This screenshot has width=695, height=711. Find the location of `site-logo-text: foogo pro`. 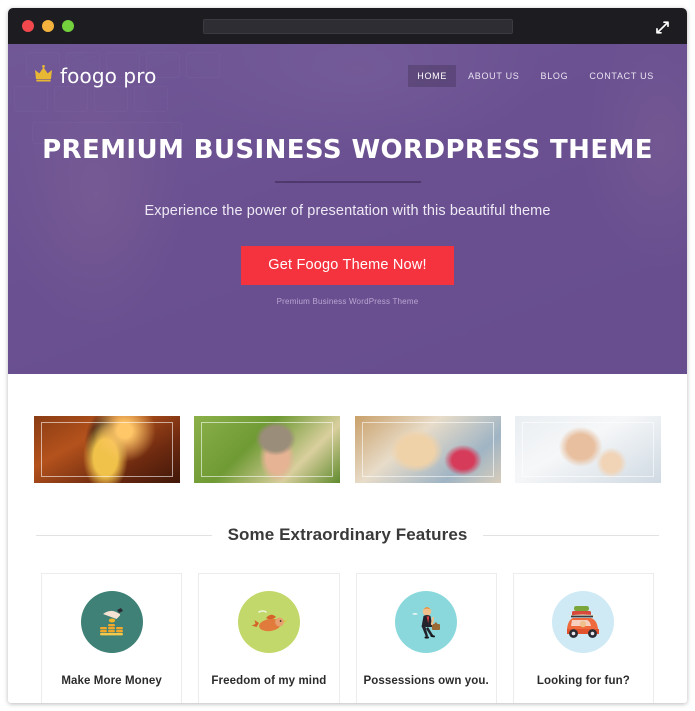

site-logo-text: foogo pro is located at coordinates (108, 76).